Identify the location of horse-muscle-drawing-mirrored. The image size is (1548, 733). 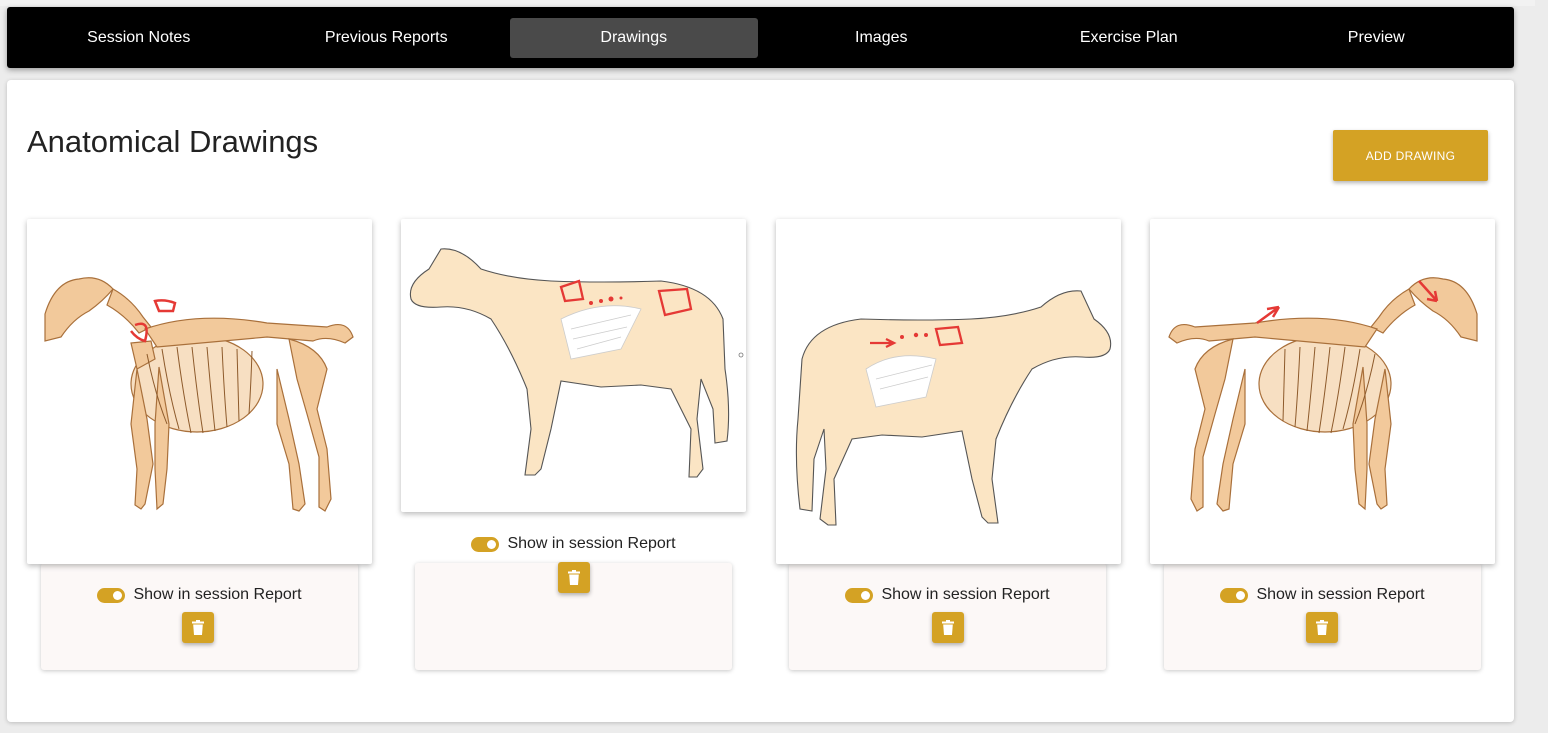
(953, 408).